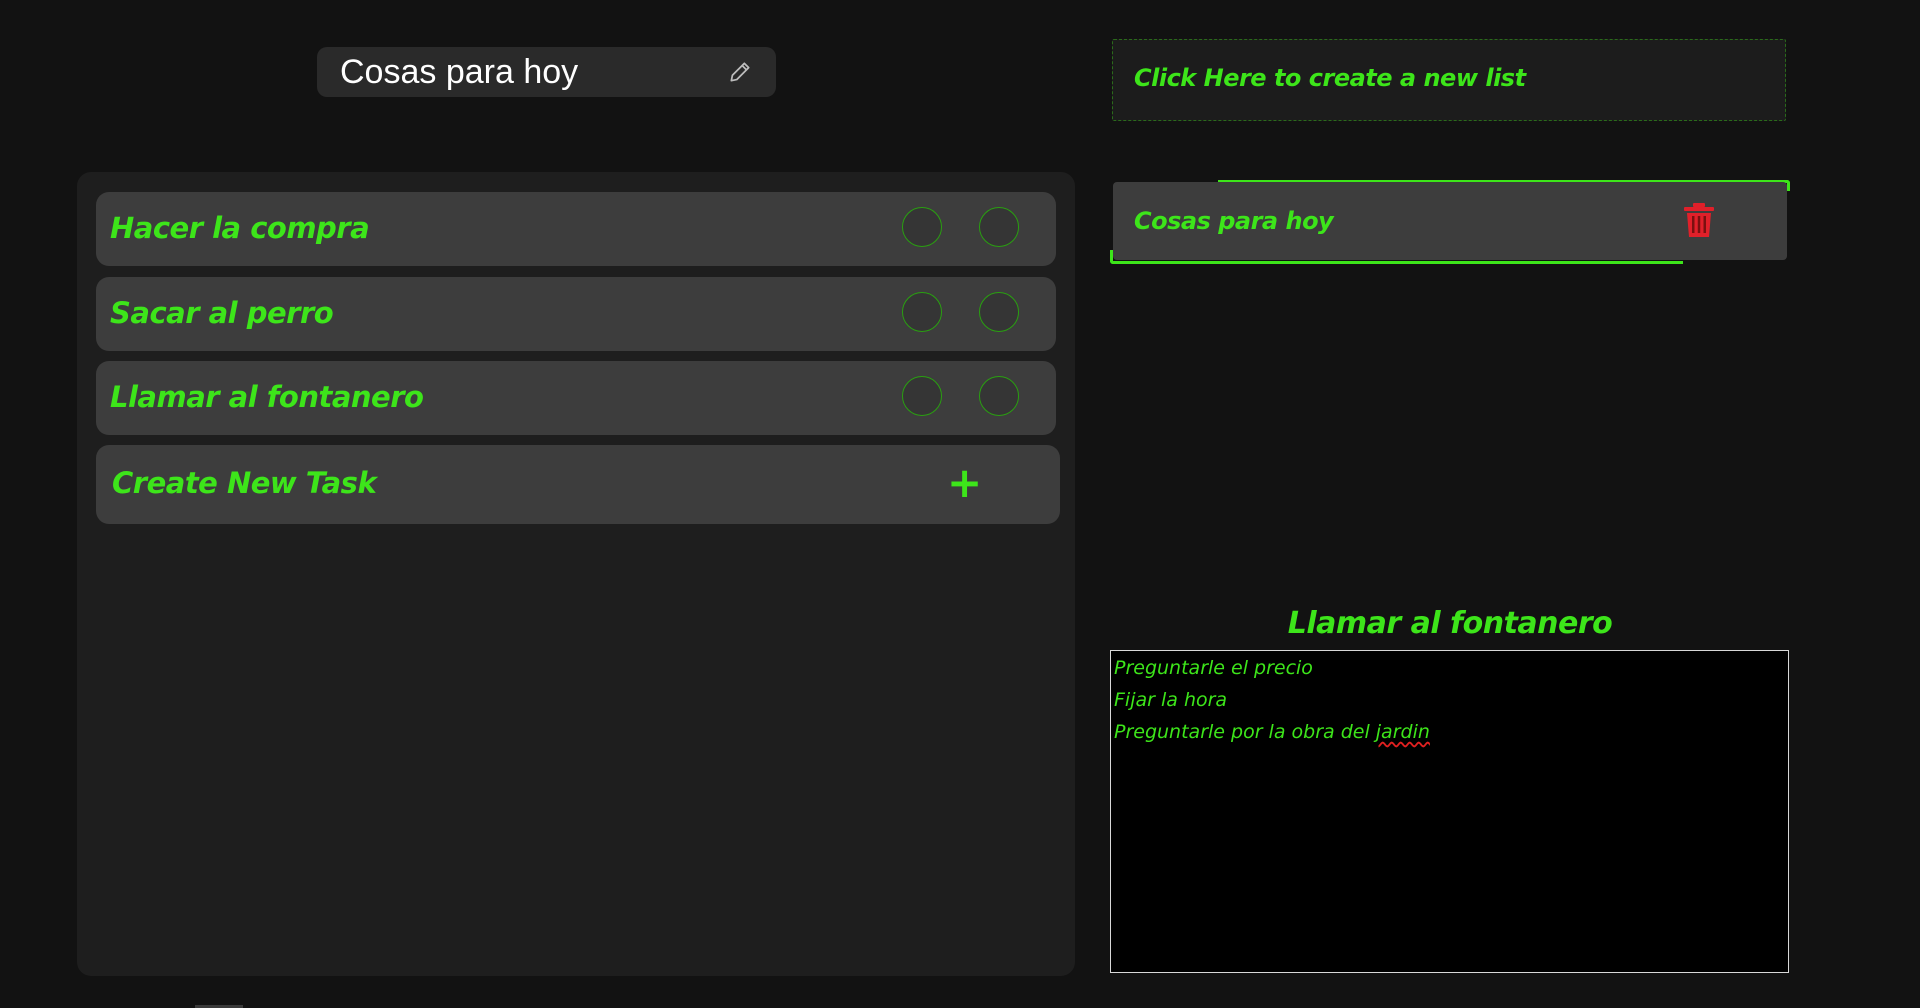 The width and height of the screenshot is (1920, 1008). Describe the element at coordinates (1234, 221) in the screenshot. I see `list-item-label: Cosas para hoy` at that location.